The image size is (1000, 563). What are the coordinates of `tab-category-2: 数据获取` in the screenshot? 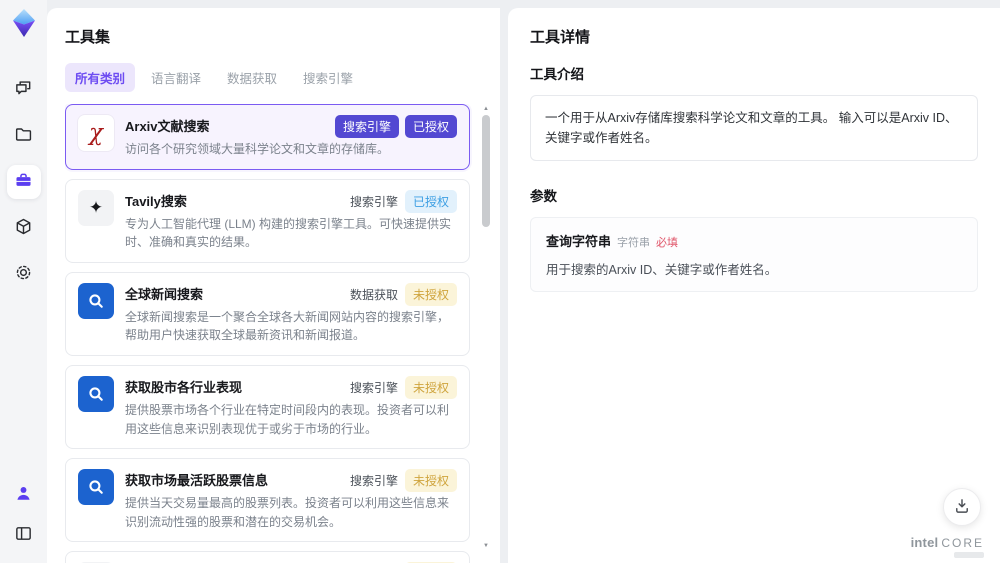 It's located at (252, 77).